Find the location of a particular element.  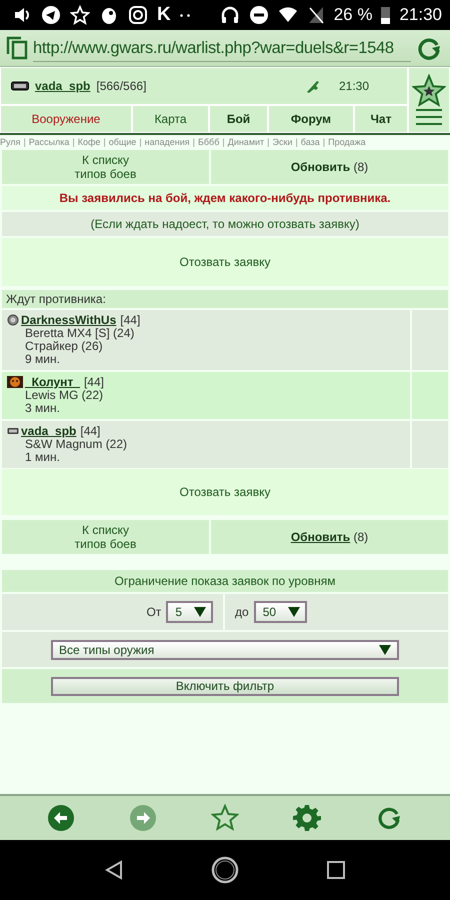

quick-link: база is located at coordinates (310, 142).